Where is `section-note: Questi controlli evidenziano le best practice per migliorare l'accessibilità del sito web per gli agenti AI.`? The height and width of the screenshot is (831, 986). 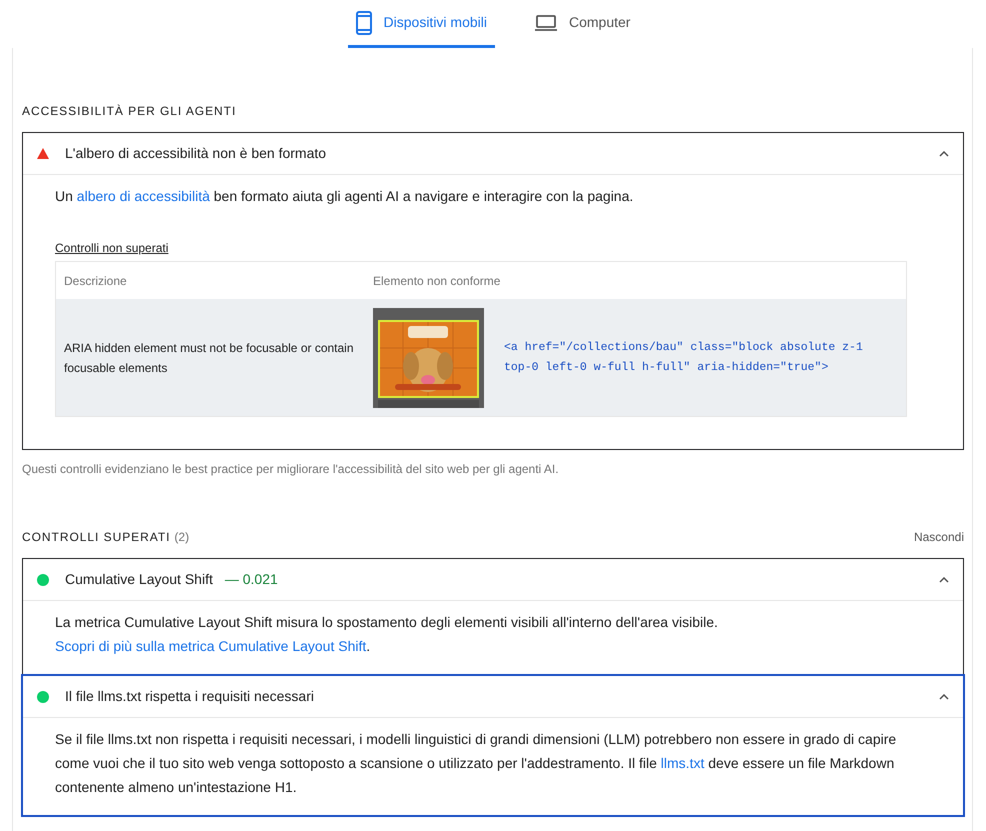 section-note: Questi controlli evidenziano le best practice per migliorare l'accessibilità del sito web per gli agenti AI. is located at coordinates (291, 469).